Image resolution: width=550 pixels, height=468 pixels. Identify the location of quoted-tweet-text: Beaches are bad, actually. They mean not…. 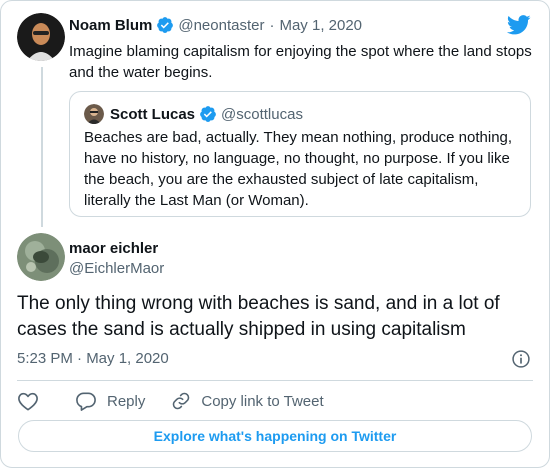
(298, 169).